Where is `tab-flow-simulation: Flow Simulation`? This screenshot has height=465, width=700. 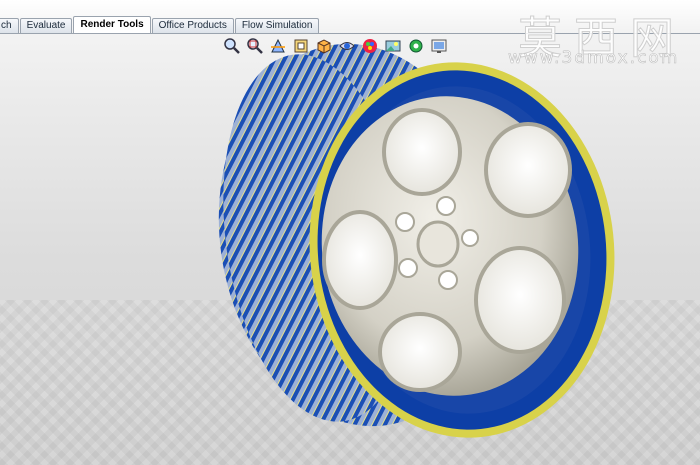
tab-flow-simulation: Flow Simulation is located at coordinates (277, 25).